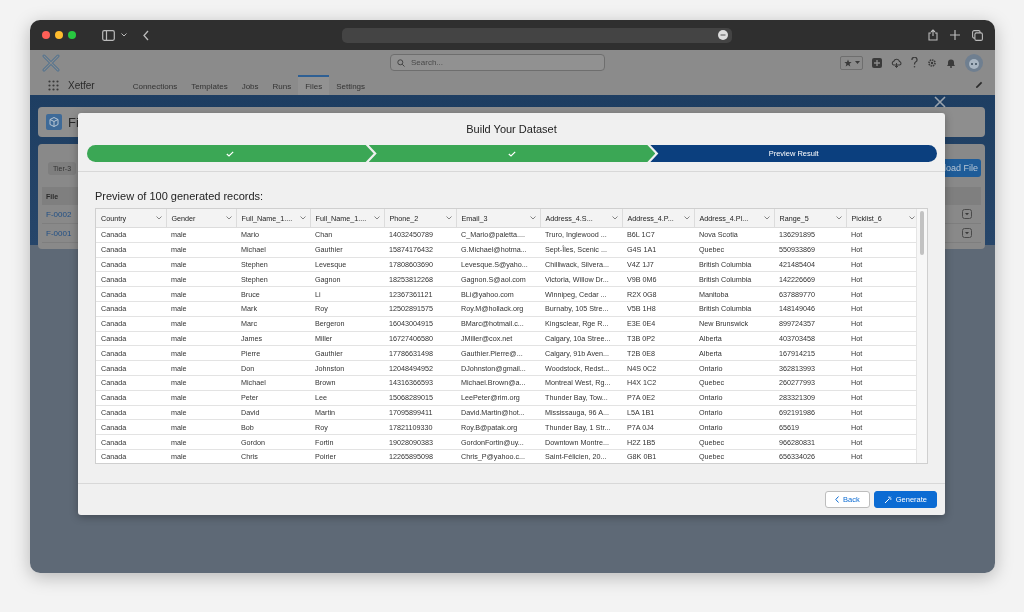  Describe the element at coordinates (108, 35) in the screenshot. I see `sidebar-icon` at that location.